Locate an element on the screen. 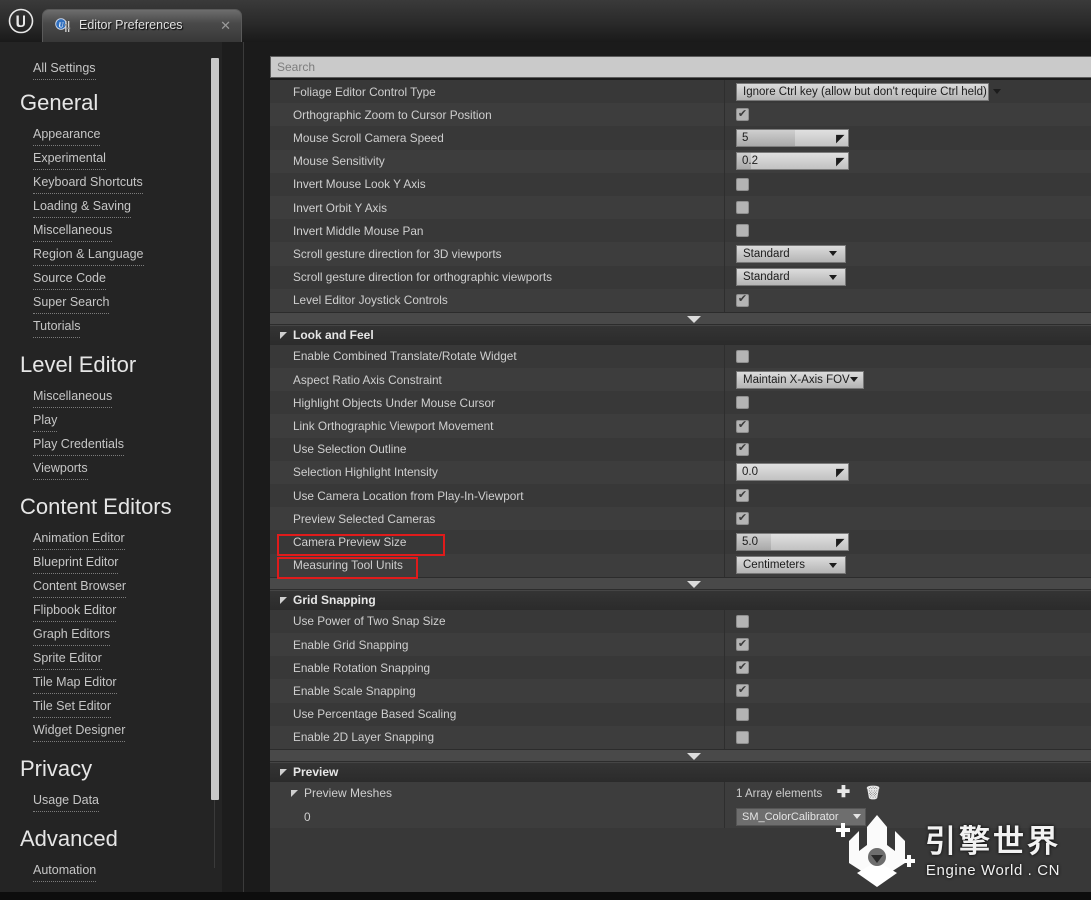 This screenshot has height=900, width=1091. trash-icon: 🗑 is located at coordinates (873, 792).